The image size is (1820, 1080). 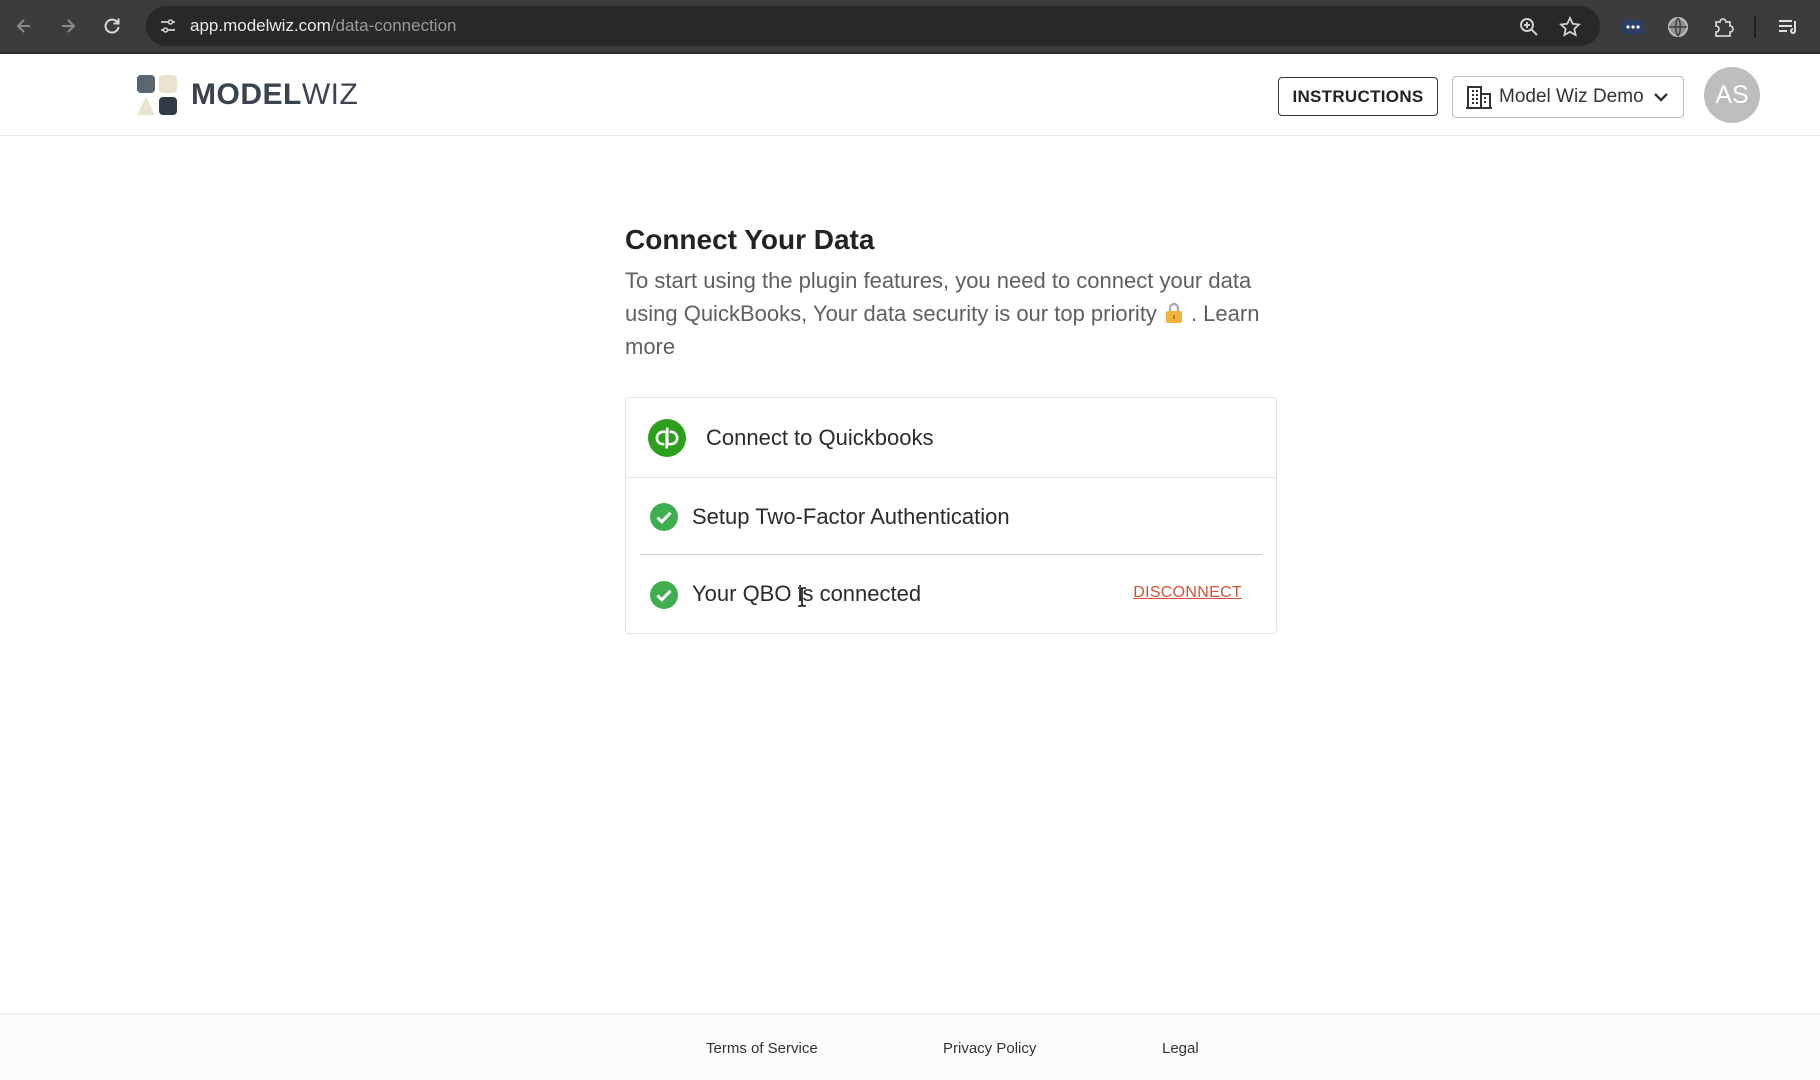 What do you see at coordinates (910, 95) in the screenshot?
I see `app-header: MODELWIZ INSTRUCTIONS Model Wiz Demo AS` at bounding box center [910, 95].